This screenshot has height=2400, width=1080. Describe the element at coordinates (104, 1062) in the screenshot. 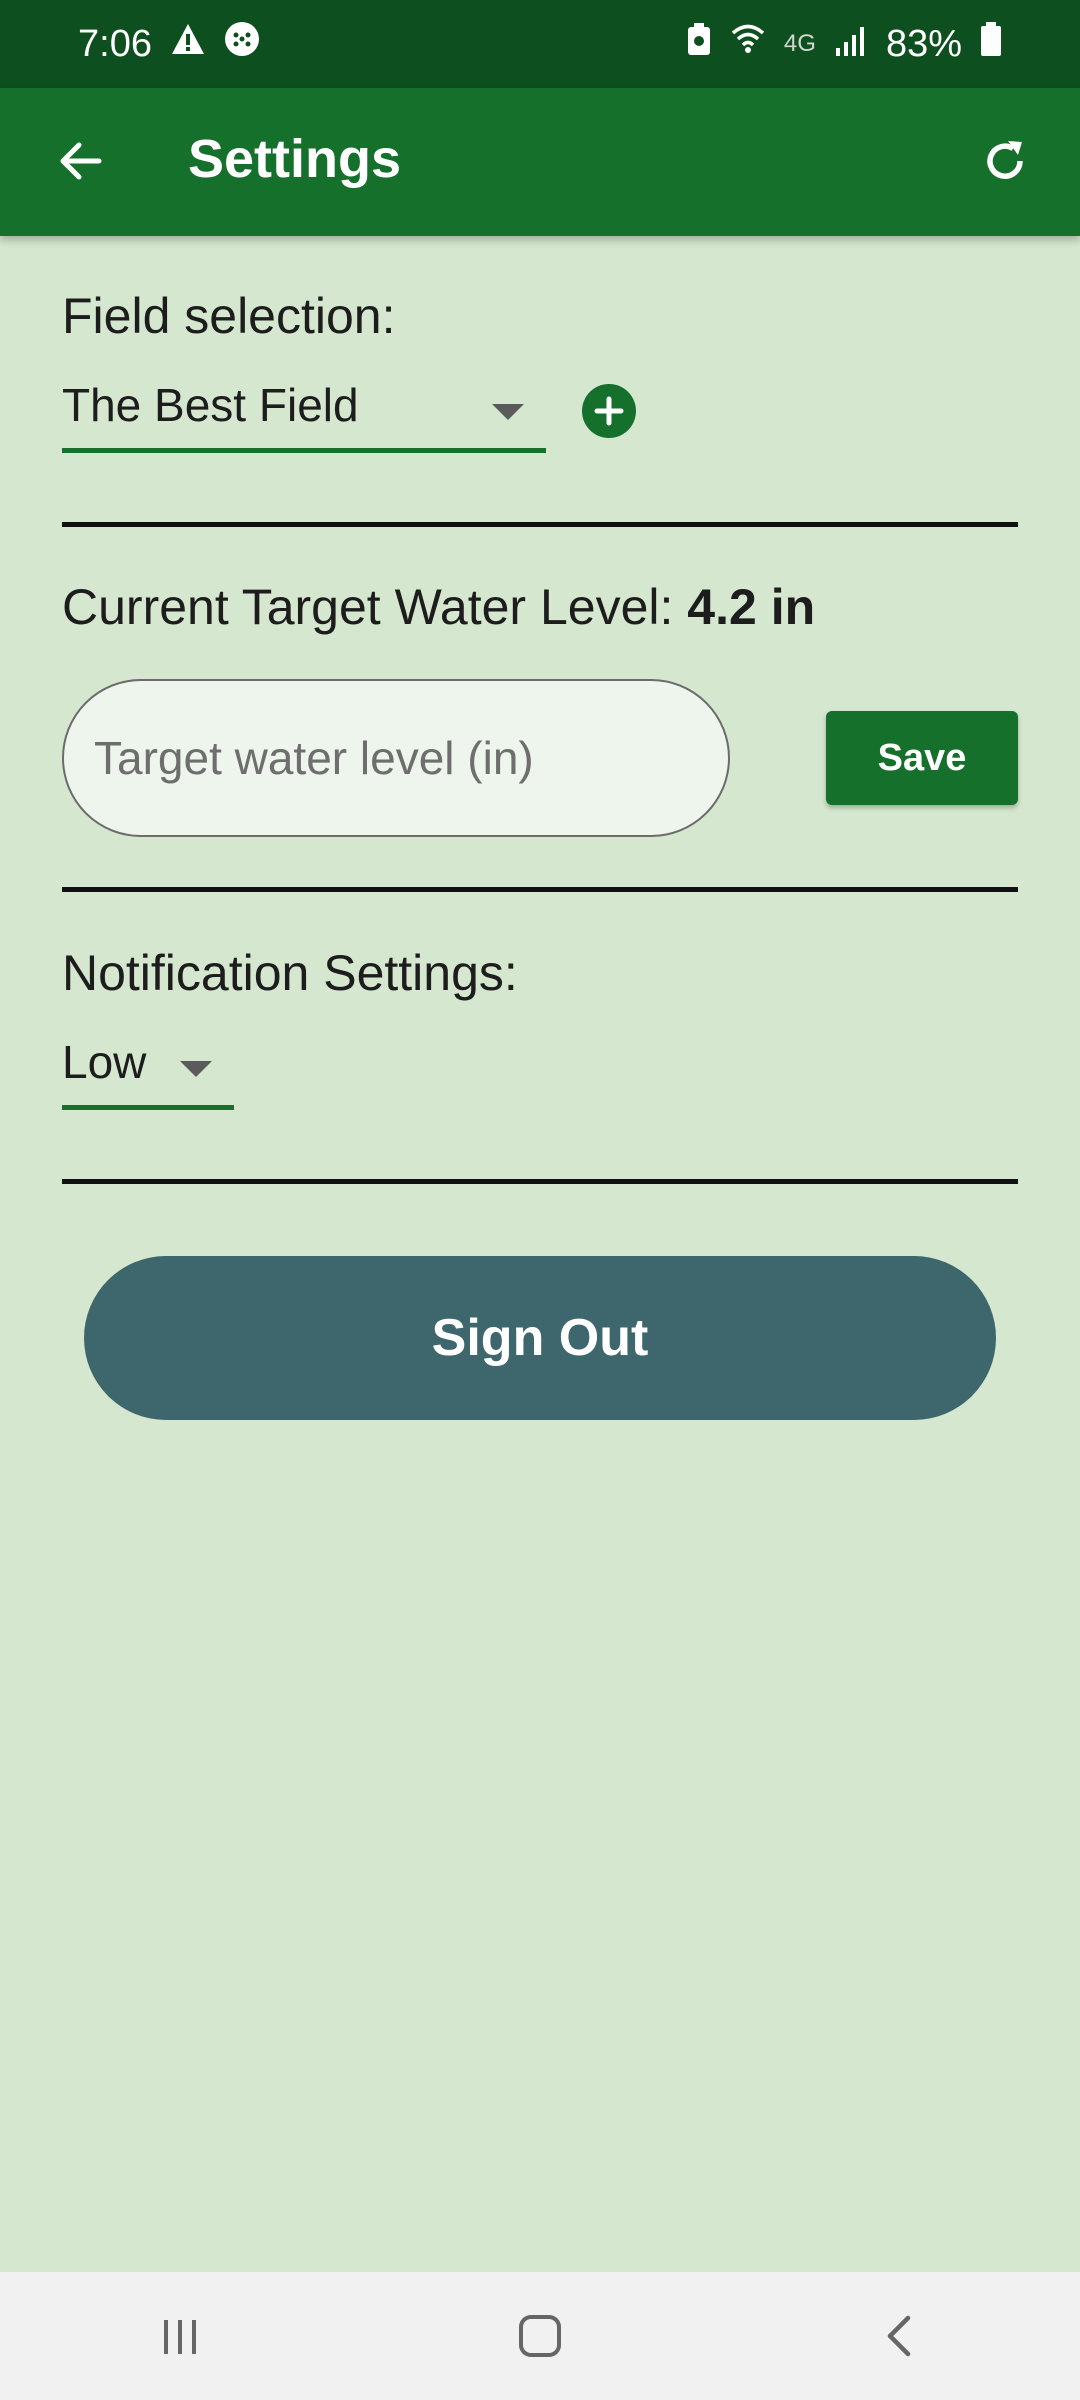

I see `notification-dropdown-value: Low` at that location.